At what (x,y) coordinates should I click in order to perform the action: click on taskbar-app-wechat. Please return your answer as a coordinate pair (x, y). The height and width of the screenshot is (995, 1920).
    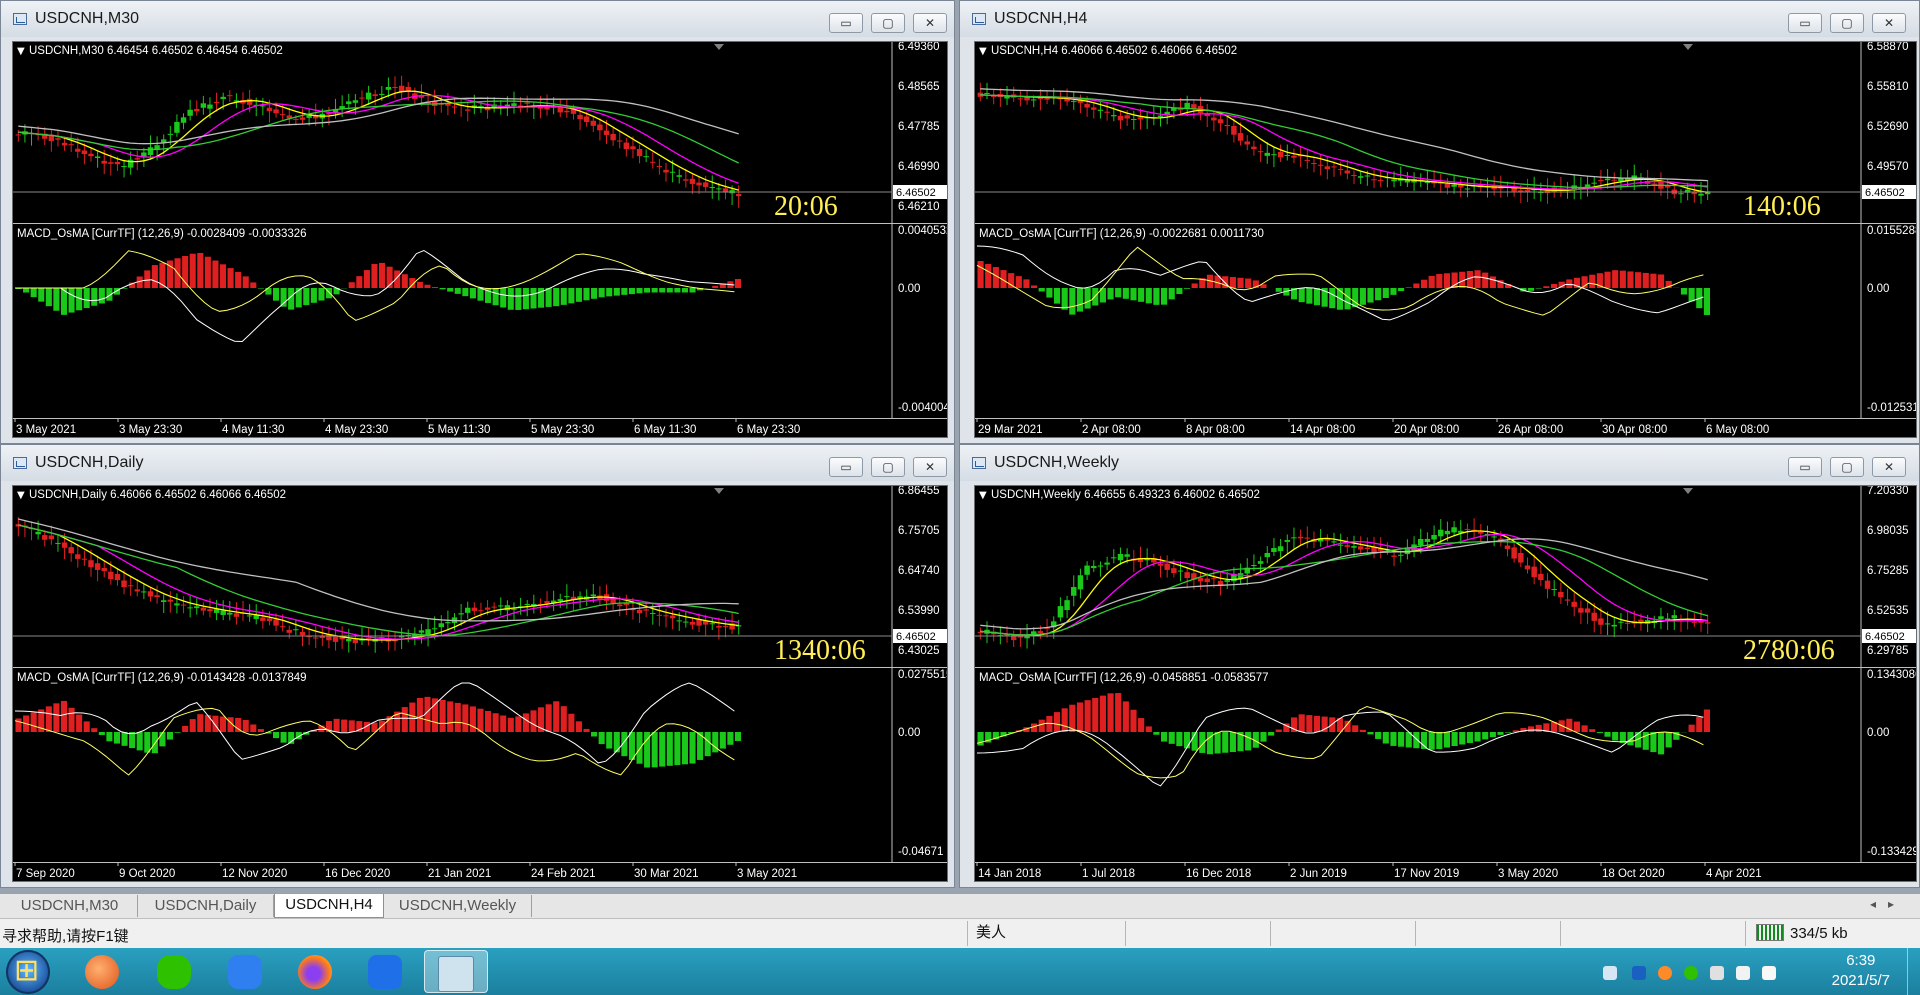
    Looking at the image, I should click on (175, 971).